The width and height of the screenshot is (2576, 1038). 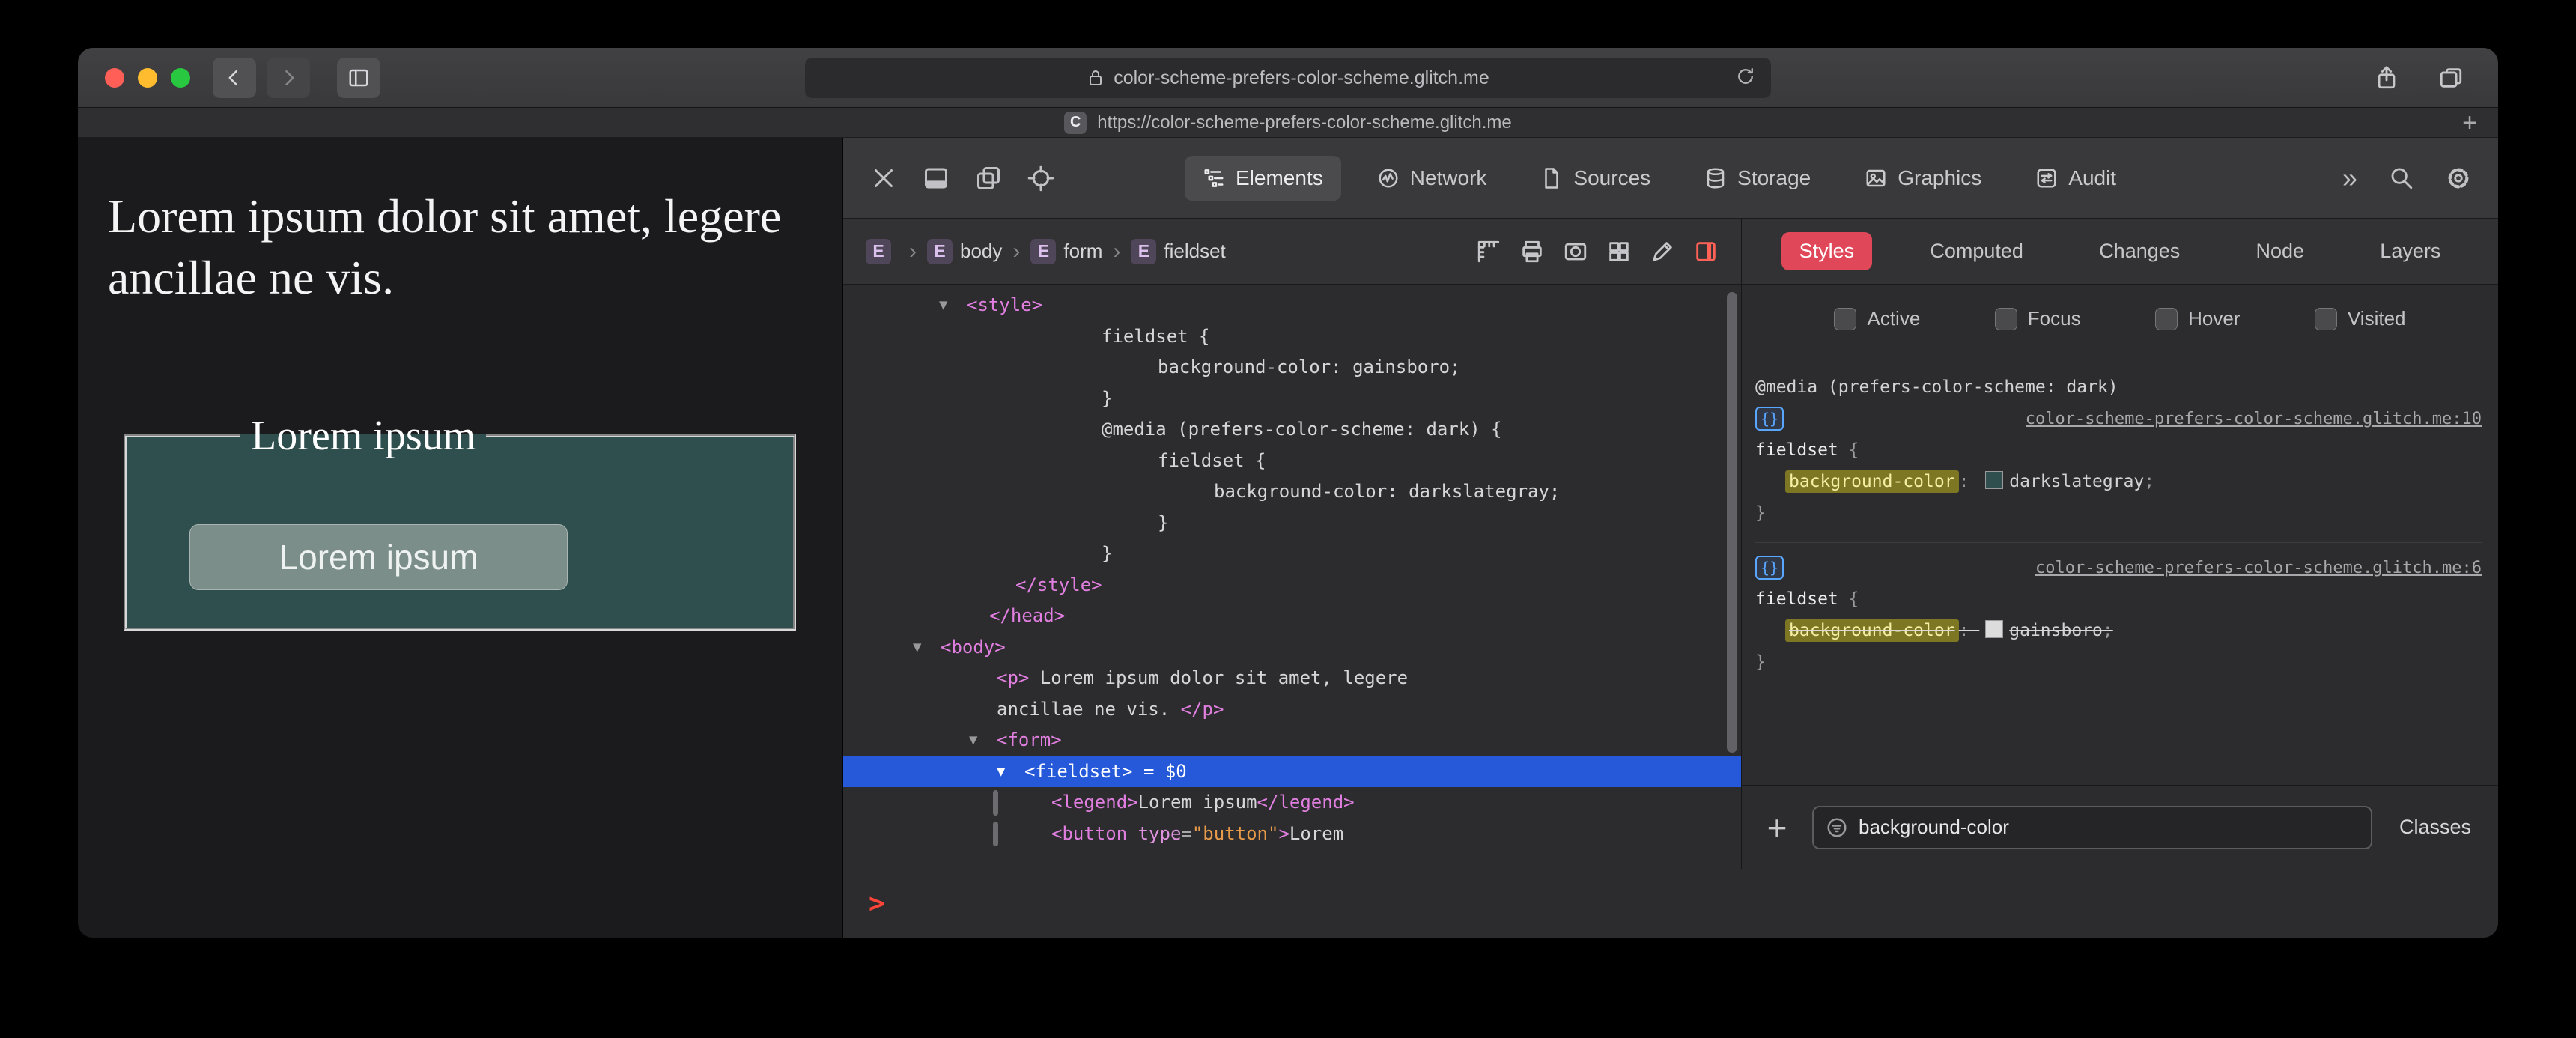 I want to click on sidebar-tab-changes: Changes, so click(x=2139, y=251).